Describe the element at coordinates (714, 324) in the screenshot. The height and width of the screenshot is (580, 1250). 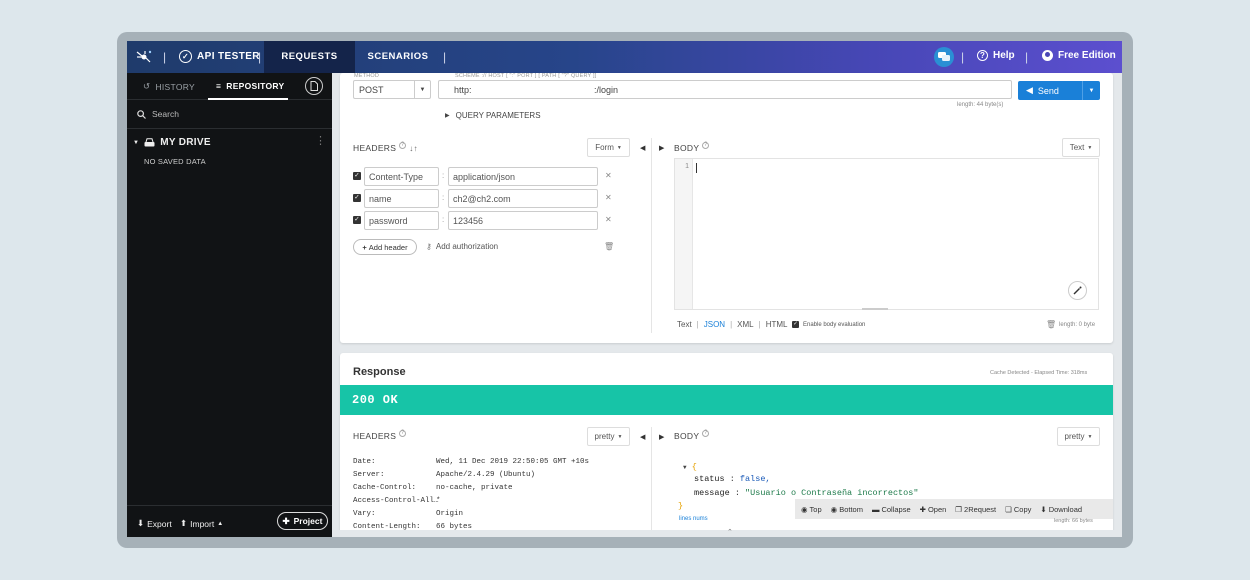
I see `format-json: JSON` at that location.